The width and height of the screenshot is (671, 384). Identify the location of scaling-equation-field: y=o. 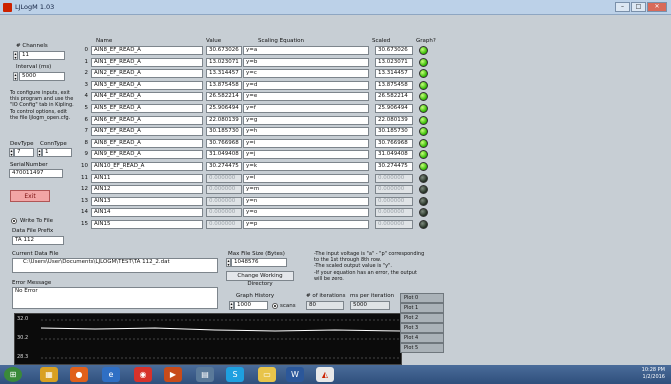
(306, 212).